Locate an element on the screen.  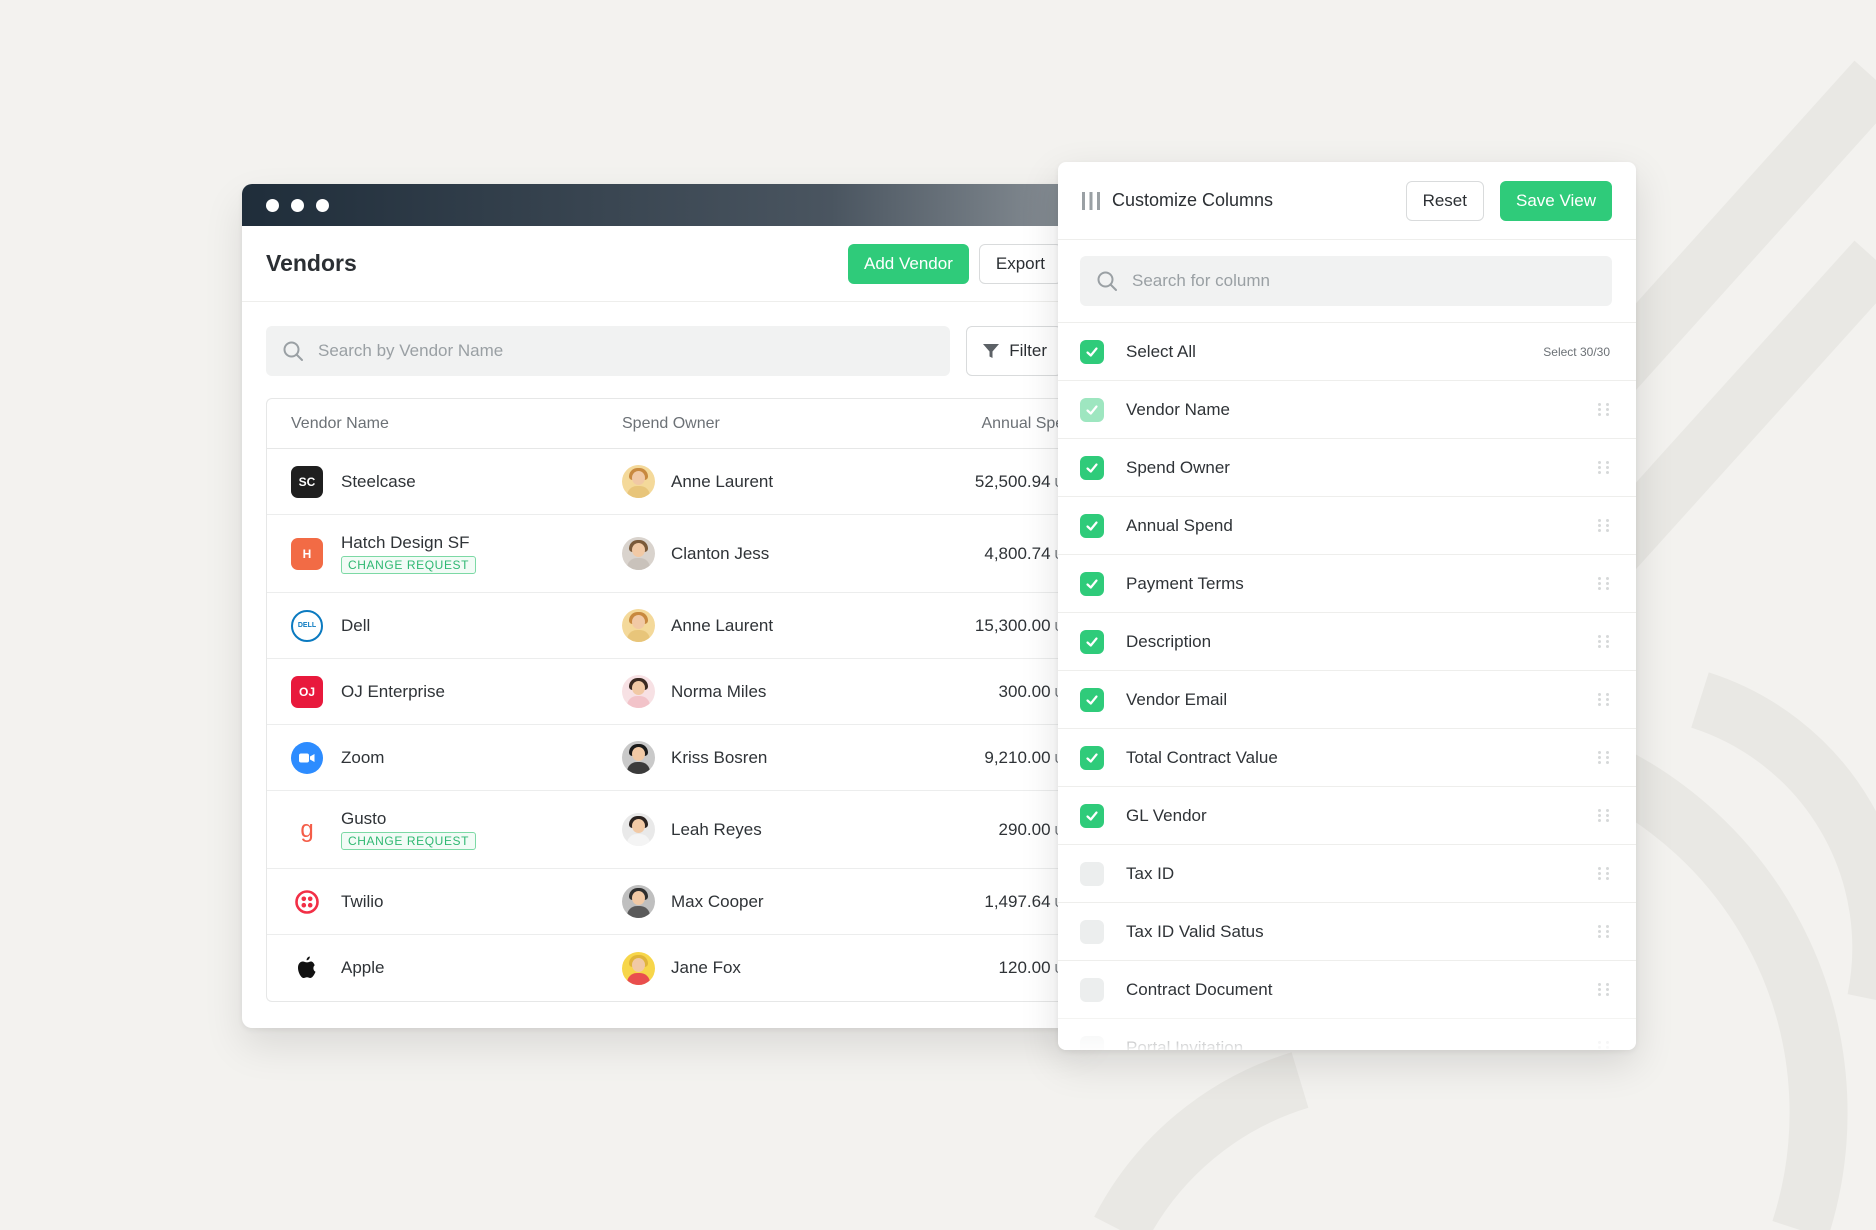
filter-button: Filter is located at coordinates (1014, 351).